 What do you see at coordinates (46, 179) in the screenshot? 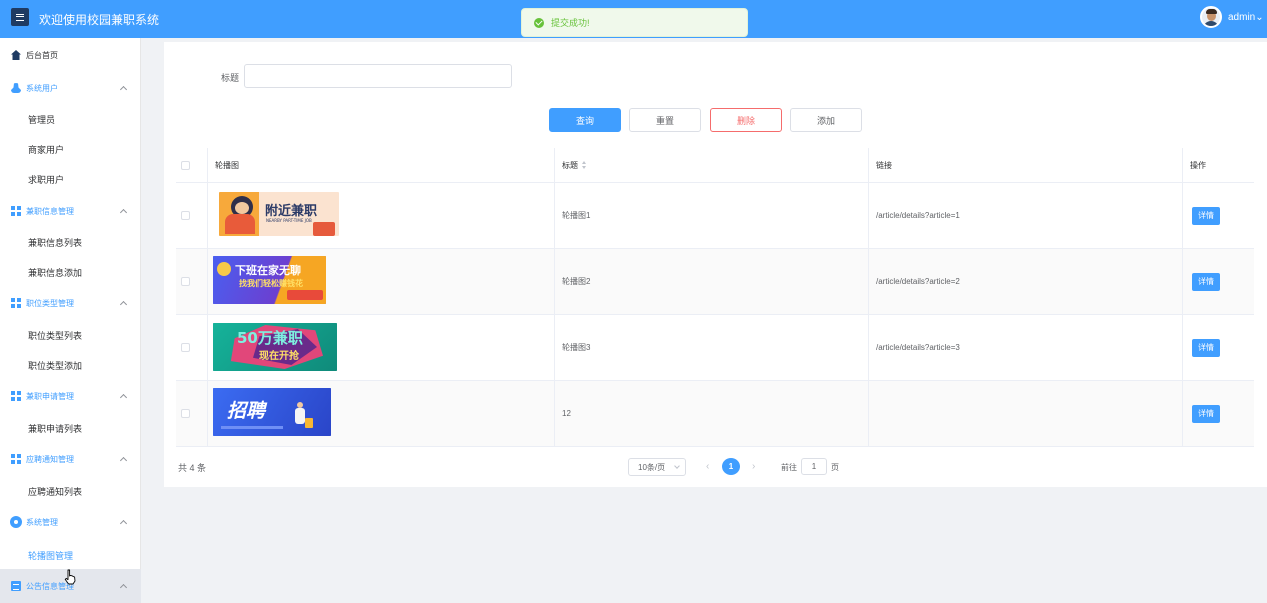
I see `sidebar-item-label: 求职用户` at bounding box center [46, 179].